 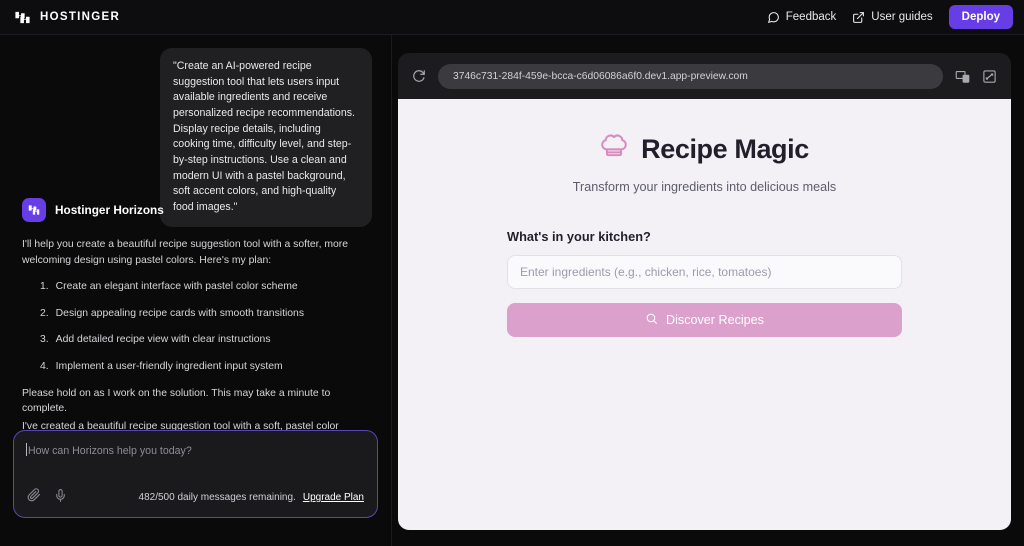 I want to click on quota-text: 482/500 daily messages remaining., so click(x=217, y=497).